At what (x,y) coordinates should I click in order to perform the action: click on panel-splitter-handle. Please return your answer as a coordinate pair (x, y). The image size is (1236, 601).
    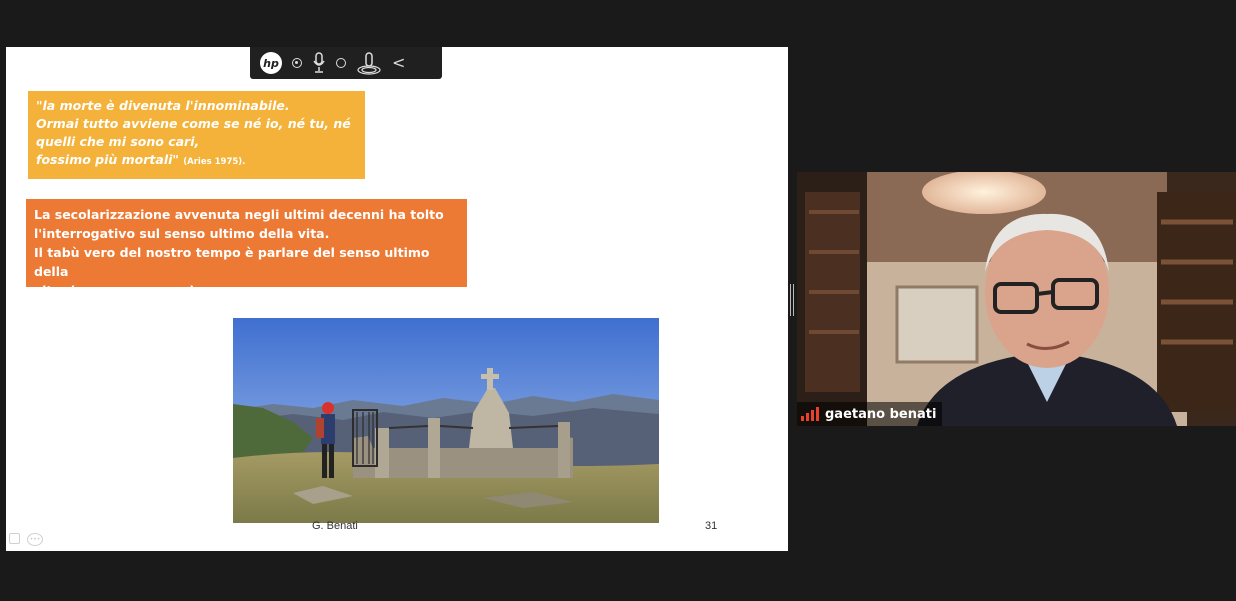
    Looking at the image, I should click on (792, 300).